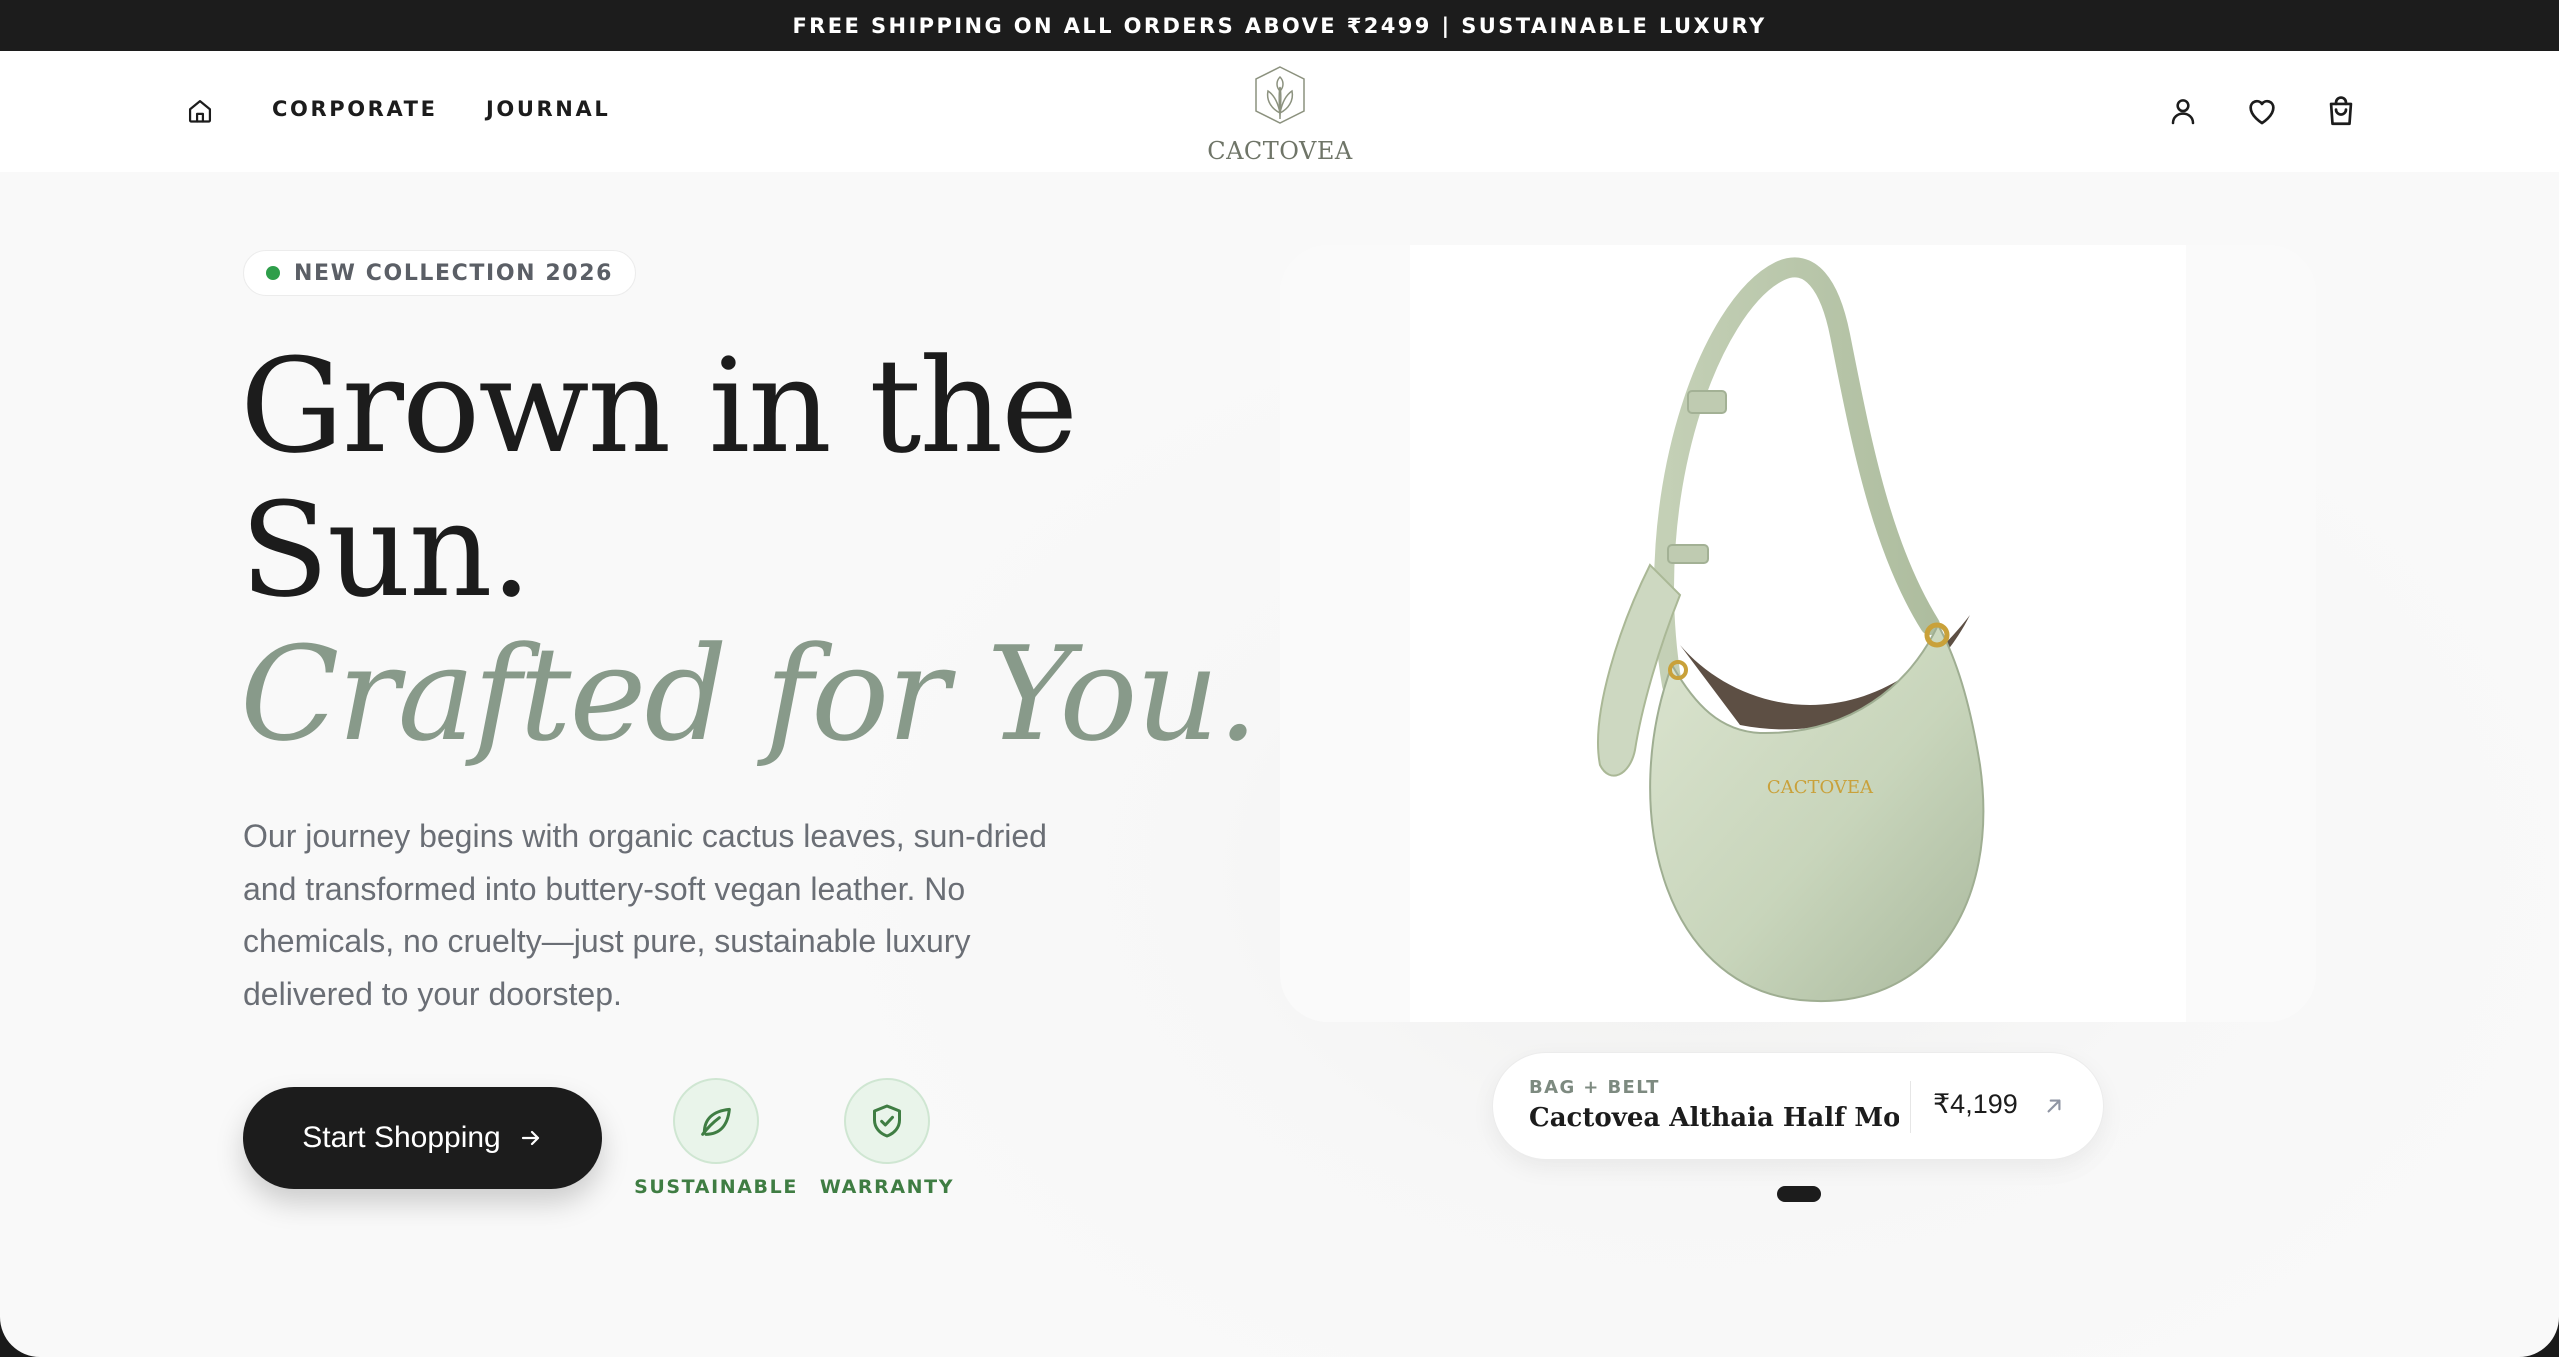 The height and width of the screenshot is (1357, 2559). I want to click on collection-badge: NEW COLLECTION 2026, so click(440, 273).